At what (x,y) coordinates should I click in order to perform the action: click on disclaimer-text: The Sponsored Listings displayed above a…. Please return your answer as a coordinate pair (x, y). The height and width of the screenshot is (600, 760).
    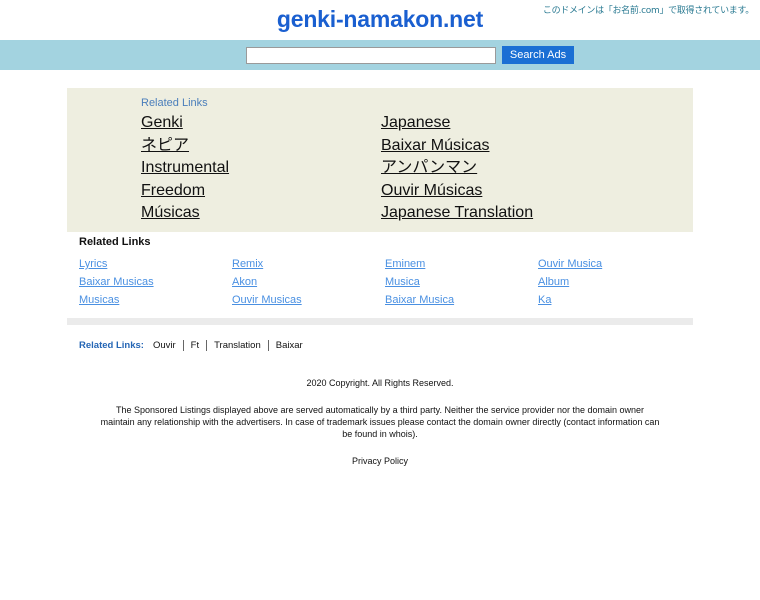
    Looking at the image, I should click on (380, 422).